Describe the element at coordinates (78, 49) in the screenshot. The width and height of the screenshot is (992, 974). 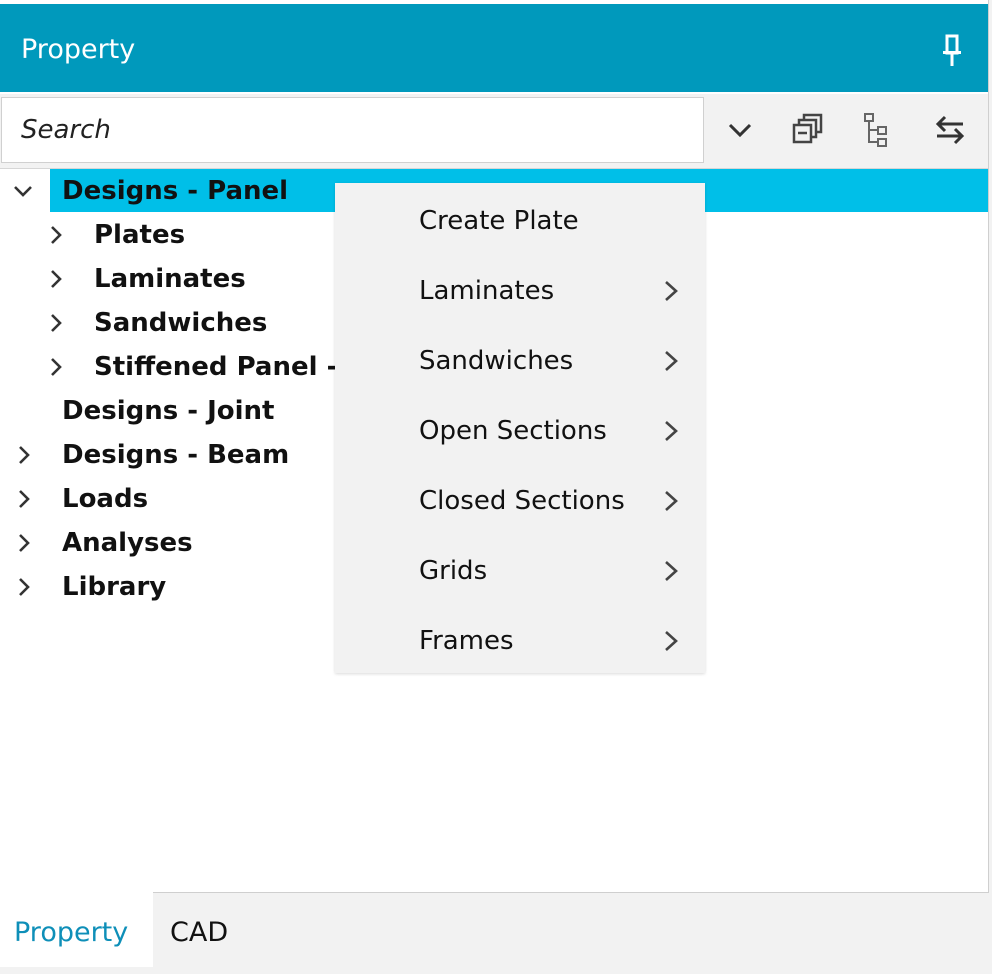
I see `panel-title: Property` at that location.